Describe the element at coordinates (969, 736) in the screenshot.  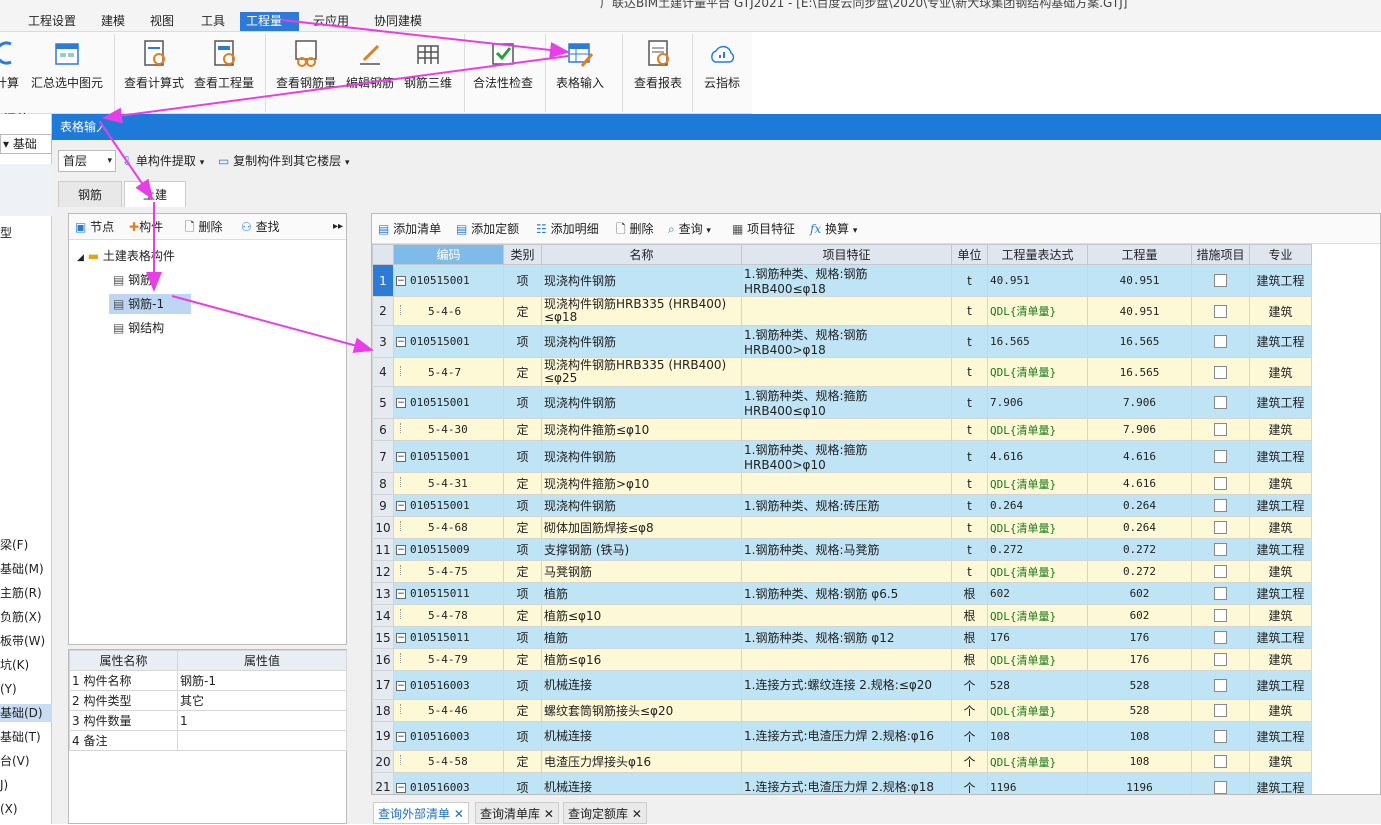
I see `cell-unit: 个` at that location.